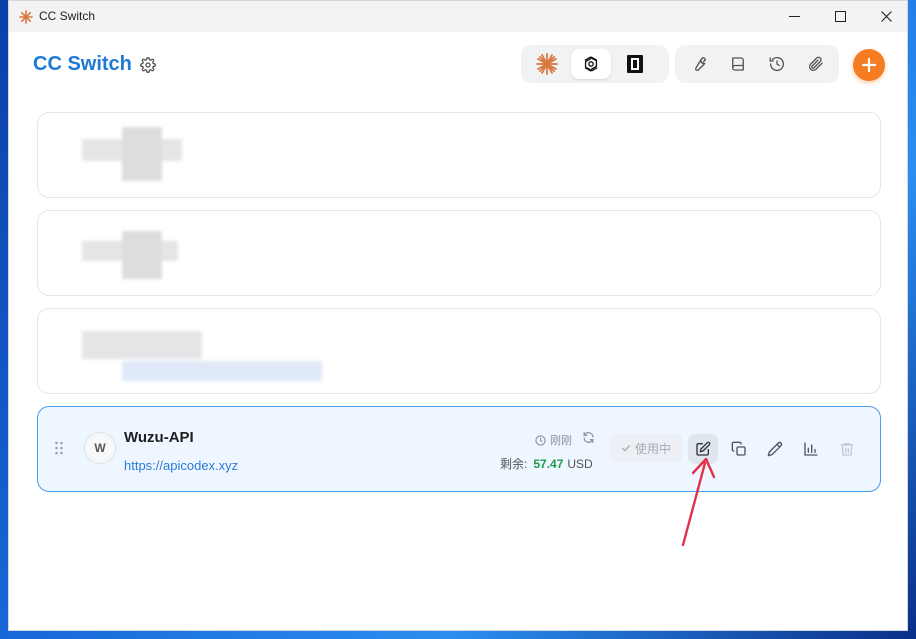 The height and width of the screenshot is (639, 916). I want to click on page-title: CC Switch, so click(82, 64).